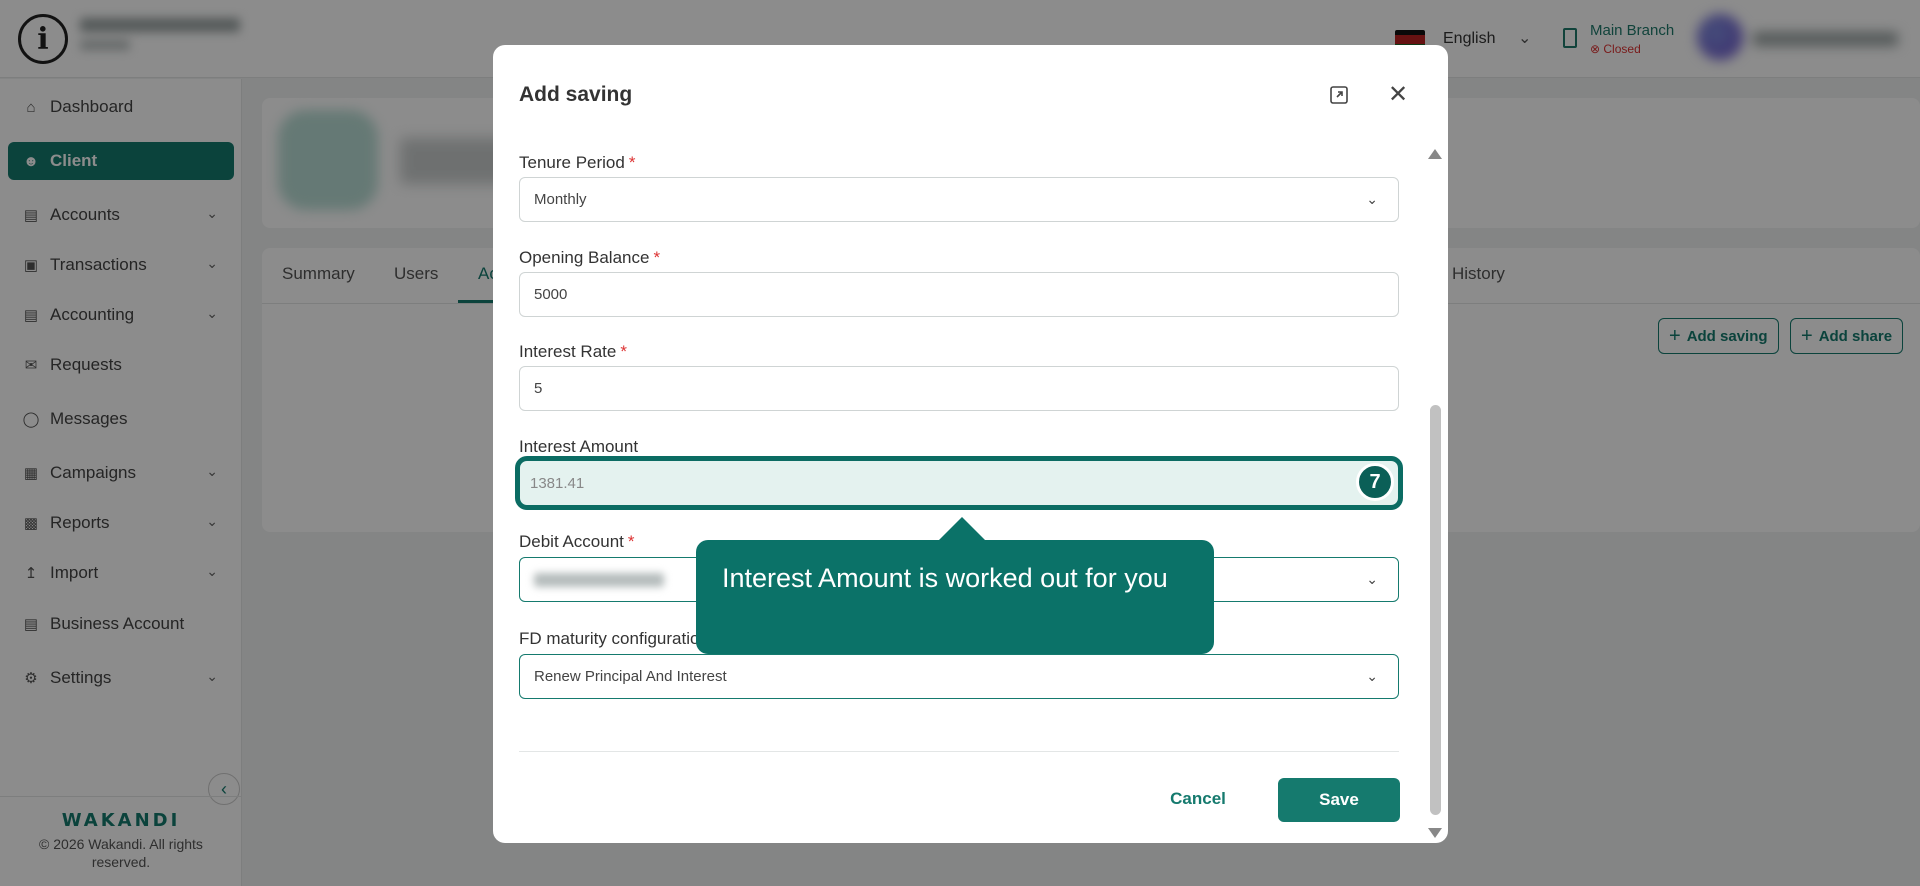 This screenshot has width=1920, height=886. What do you see at coordinates (959, 388) in the screenshot?
I see `interest-rate-input: 5` at bounding box center [959, 388].